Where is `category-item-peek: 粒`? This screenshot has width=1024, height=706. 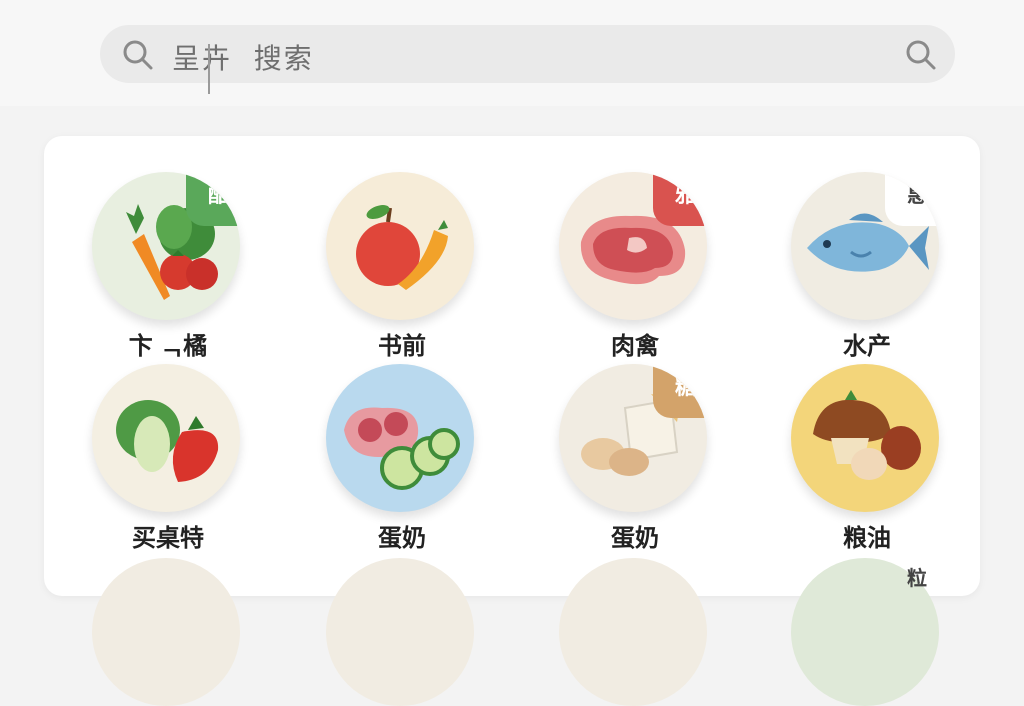
category-item-peek: 粒 is located at coordinates (865, 632).